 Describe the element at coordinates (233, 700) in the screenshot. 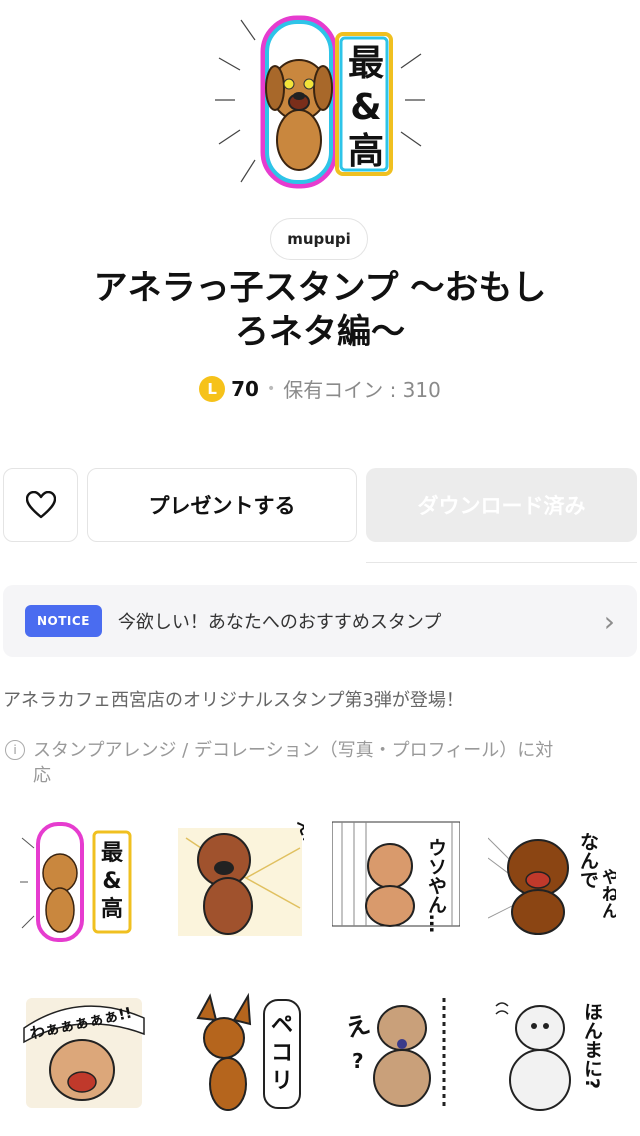

I see `description: アネラカフェ西宮店のオリジナルスタンプ第3弾が登場！` at that location.